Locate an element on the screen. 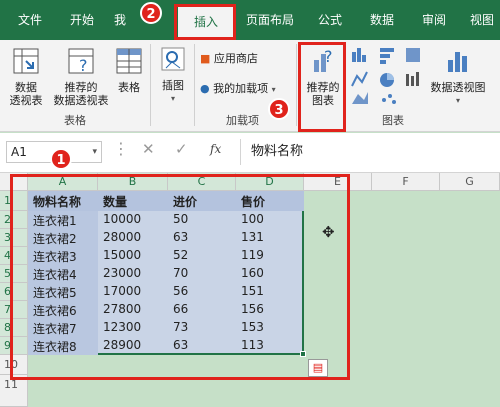  recommended-pivot-label: 推荐的 数据透视表 is located at coordinates (81, 94).